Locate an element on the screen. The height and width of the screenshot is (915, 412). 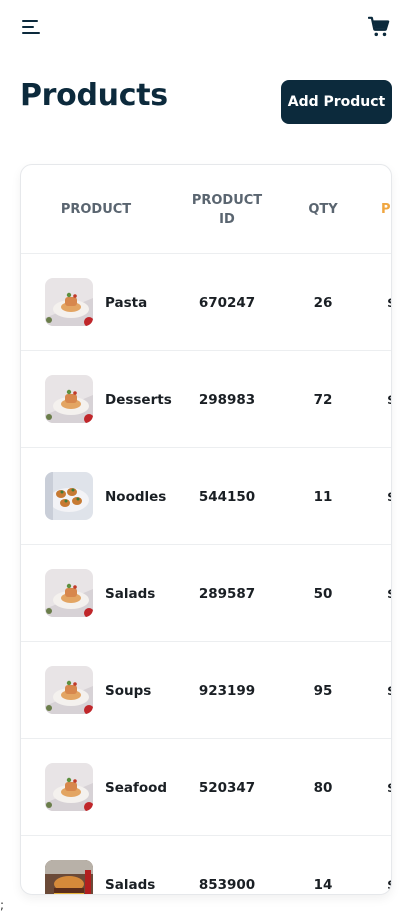
product-id: 520347 is located at coordinates (227, 787).